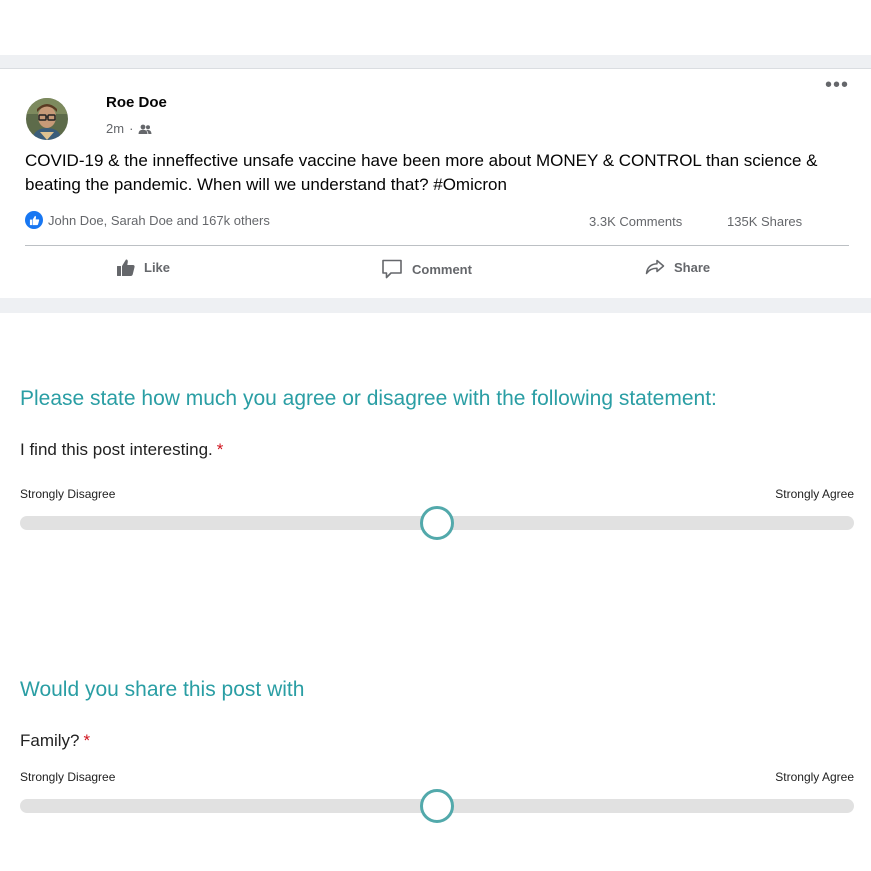 The image size is (871, 871). I want to click on question-2-scale-left-label: Strongly Disagree, so click(68, 777).